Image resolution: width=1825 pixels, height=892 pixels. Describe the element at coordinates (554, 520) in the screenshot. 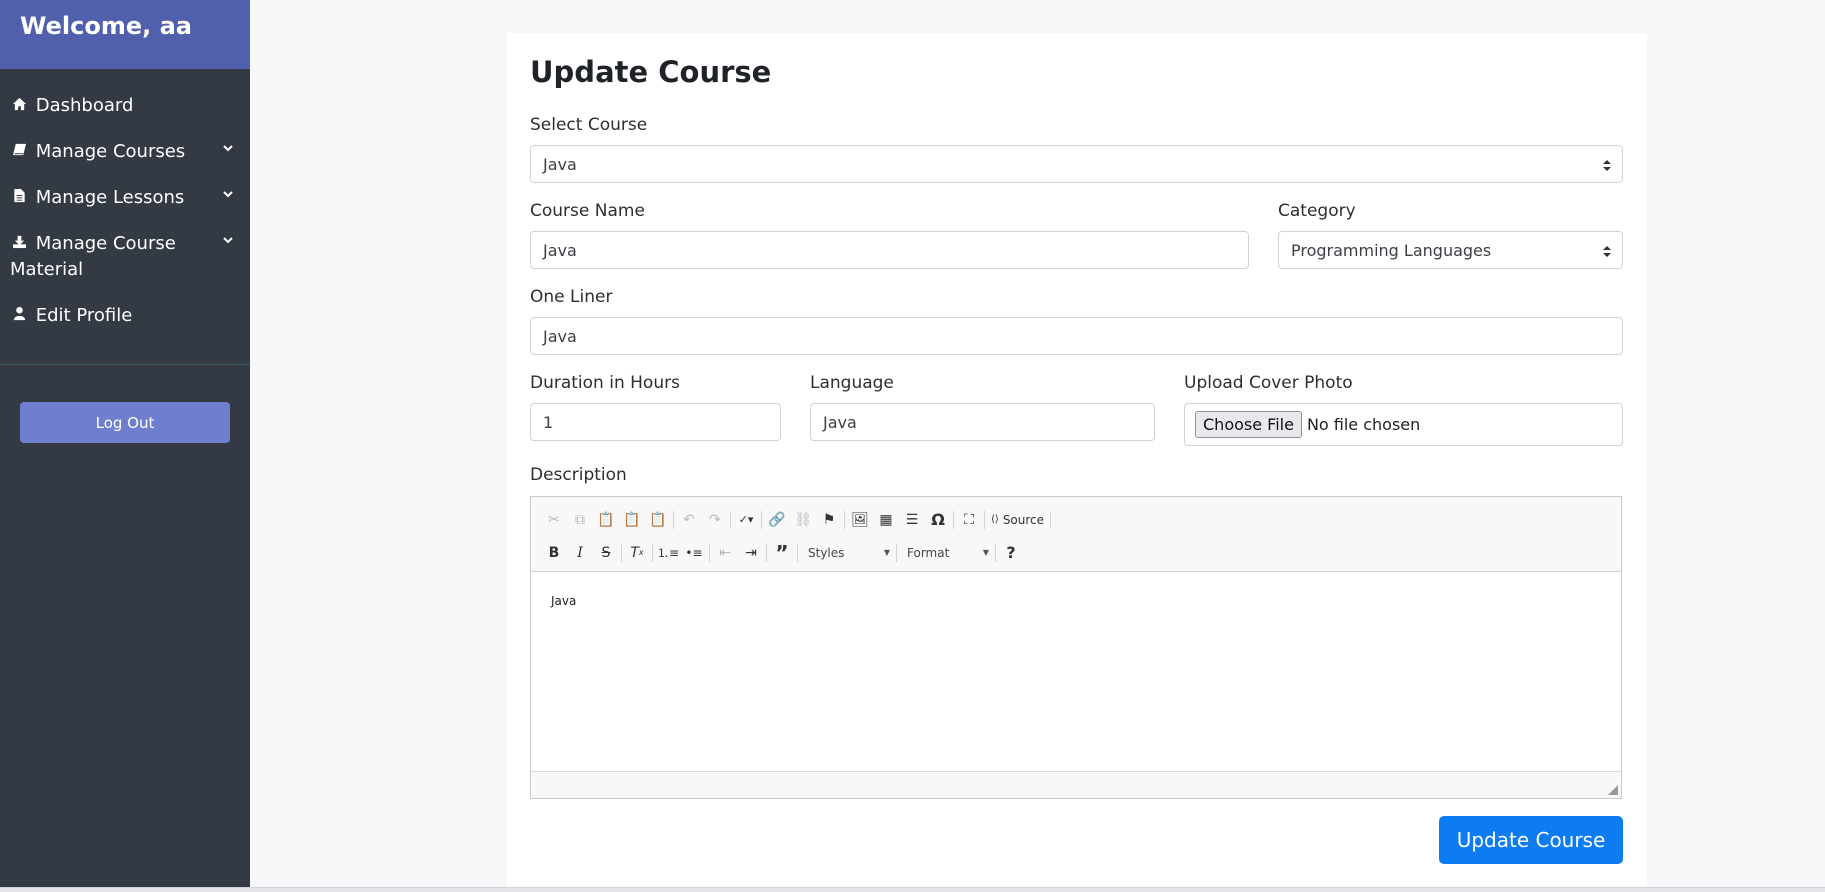

I see `cut-icon: ✂` at that location.